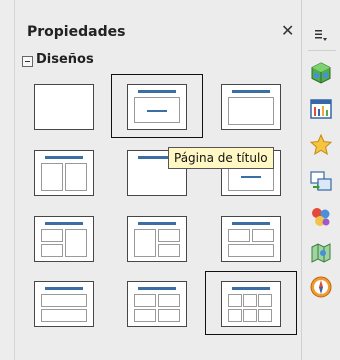 The image size is (340, 360). Describe the element at coordinates (321, 287) in the screenshot. I see `styles-deck-icon` at that location.